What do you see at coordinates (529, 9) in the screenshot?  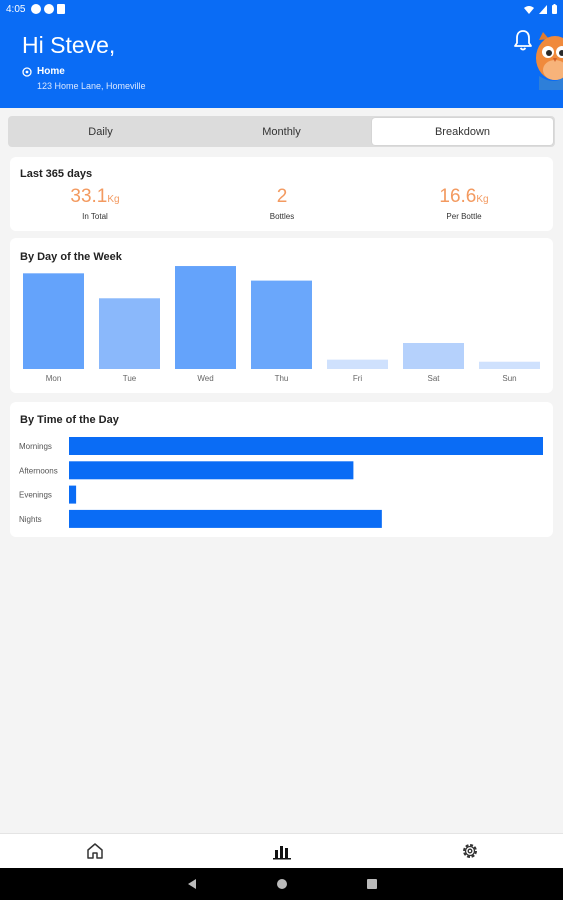 I see `wifi-icon` at bounding box center [529, 9].